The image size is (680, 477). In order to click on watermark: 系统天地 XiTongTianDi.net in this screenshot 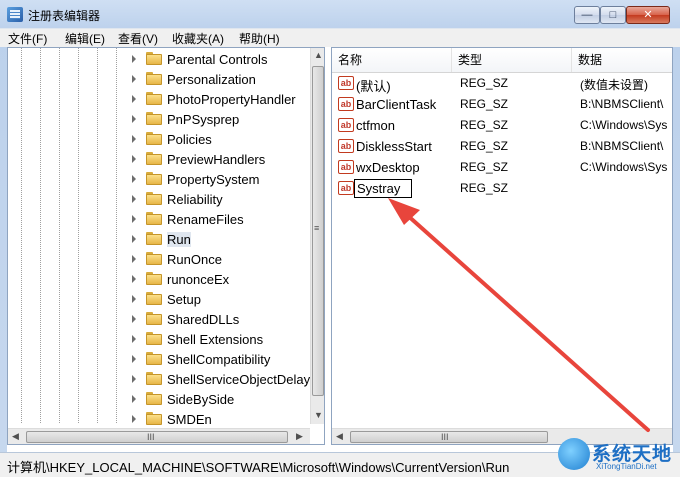, I will do `click(619, 456)`.